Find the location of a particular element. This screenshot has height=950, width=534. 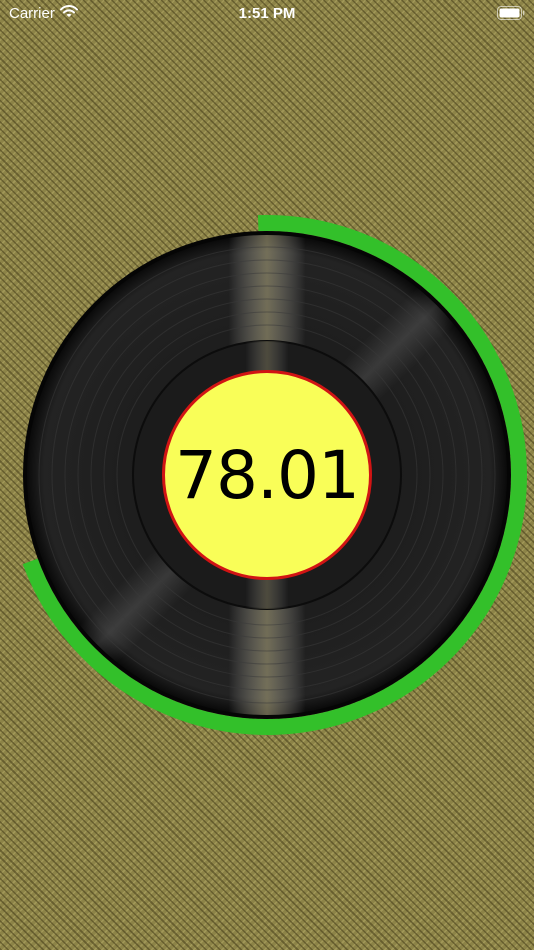

battery-icon is located at coordinates (511, 15).